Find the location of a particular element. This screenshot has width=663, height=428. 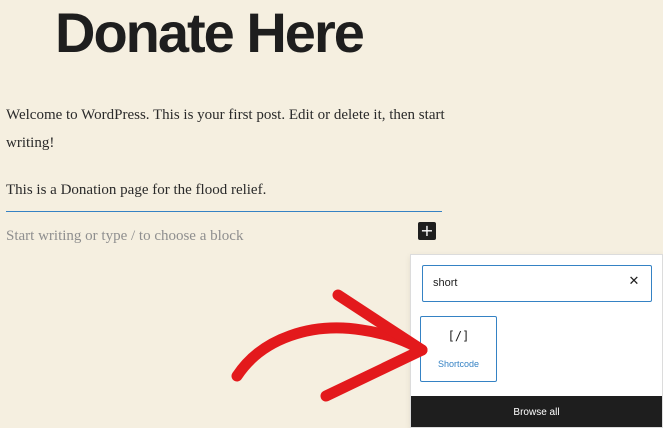

active-block-underline is located at coordinates (224, 211).